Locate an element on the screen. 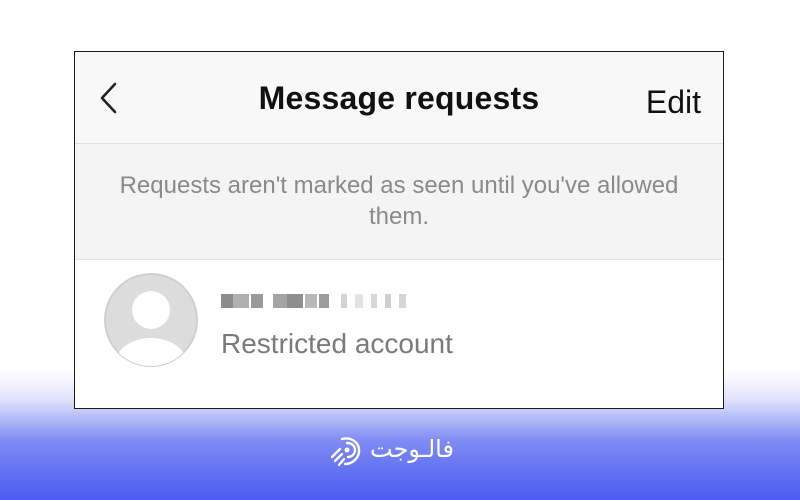 The image size is (800, 500). page-title: Message requests is located at coordinates (399, 98).